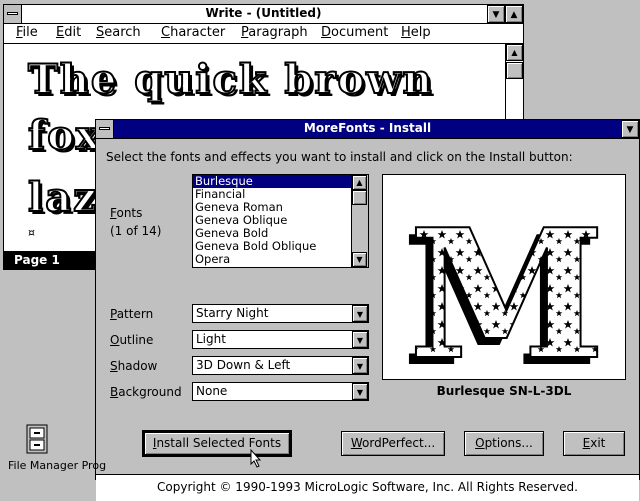  I want to click on preview-letter: M, so click(506, 284).